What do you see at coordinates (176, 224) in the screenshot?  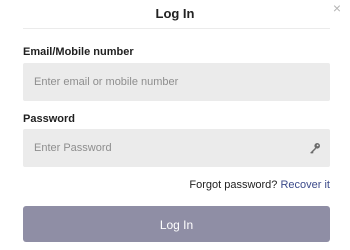 I see `login-button: Log In` at bounding box center [176, 224].